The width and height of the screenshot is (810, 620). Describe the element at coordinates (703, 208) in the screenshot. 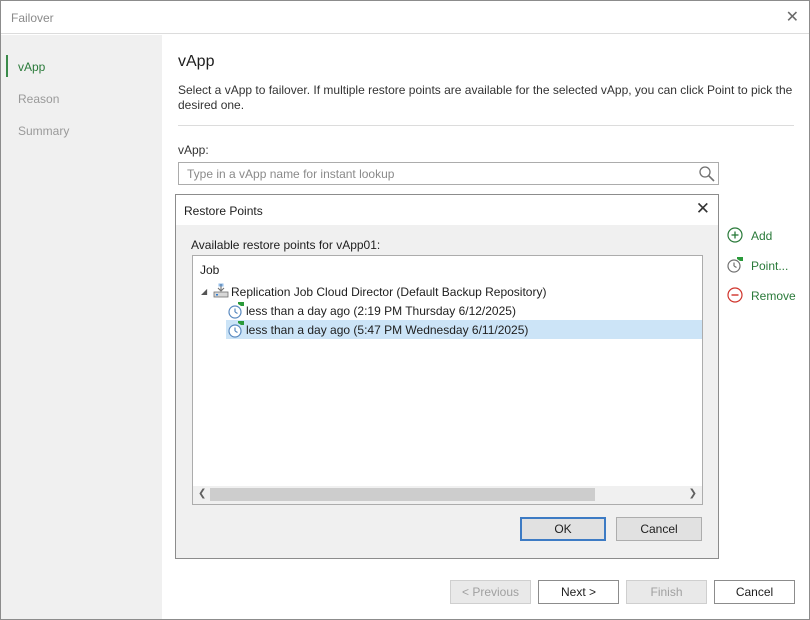

I see `dialog-close-icon: ✕` at that location.